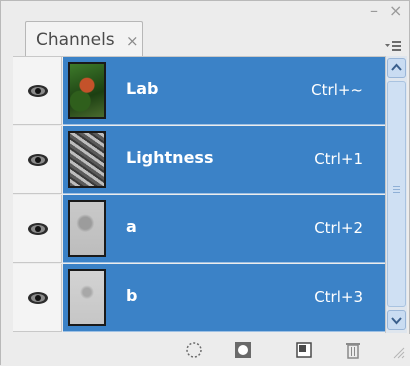 This screenshot has height=366, width=410. What do you see at coordinates (142, 88) in the screenshot?
I see `channel-name: Lab` at bounding box center [142, 88].